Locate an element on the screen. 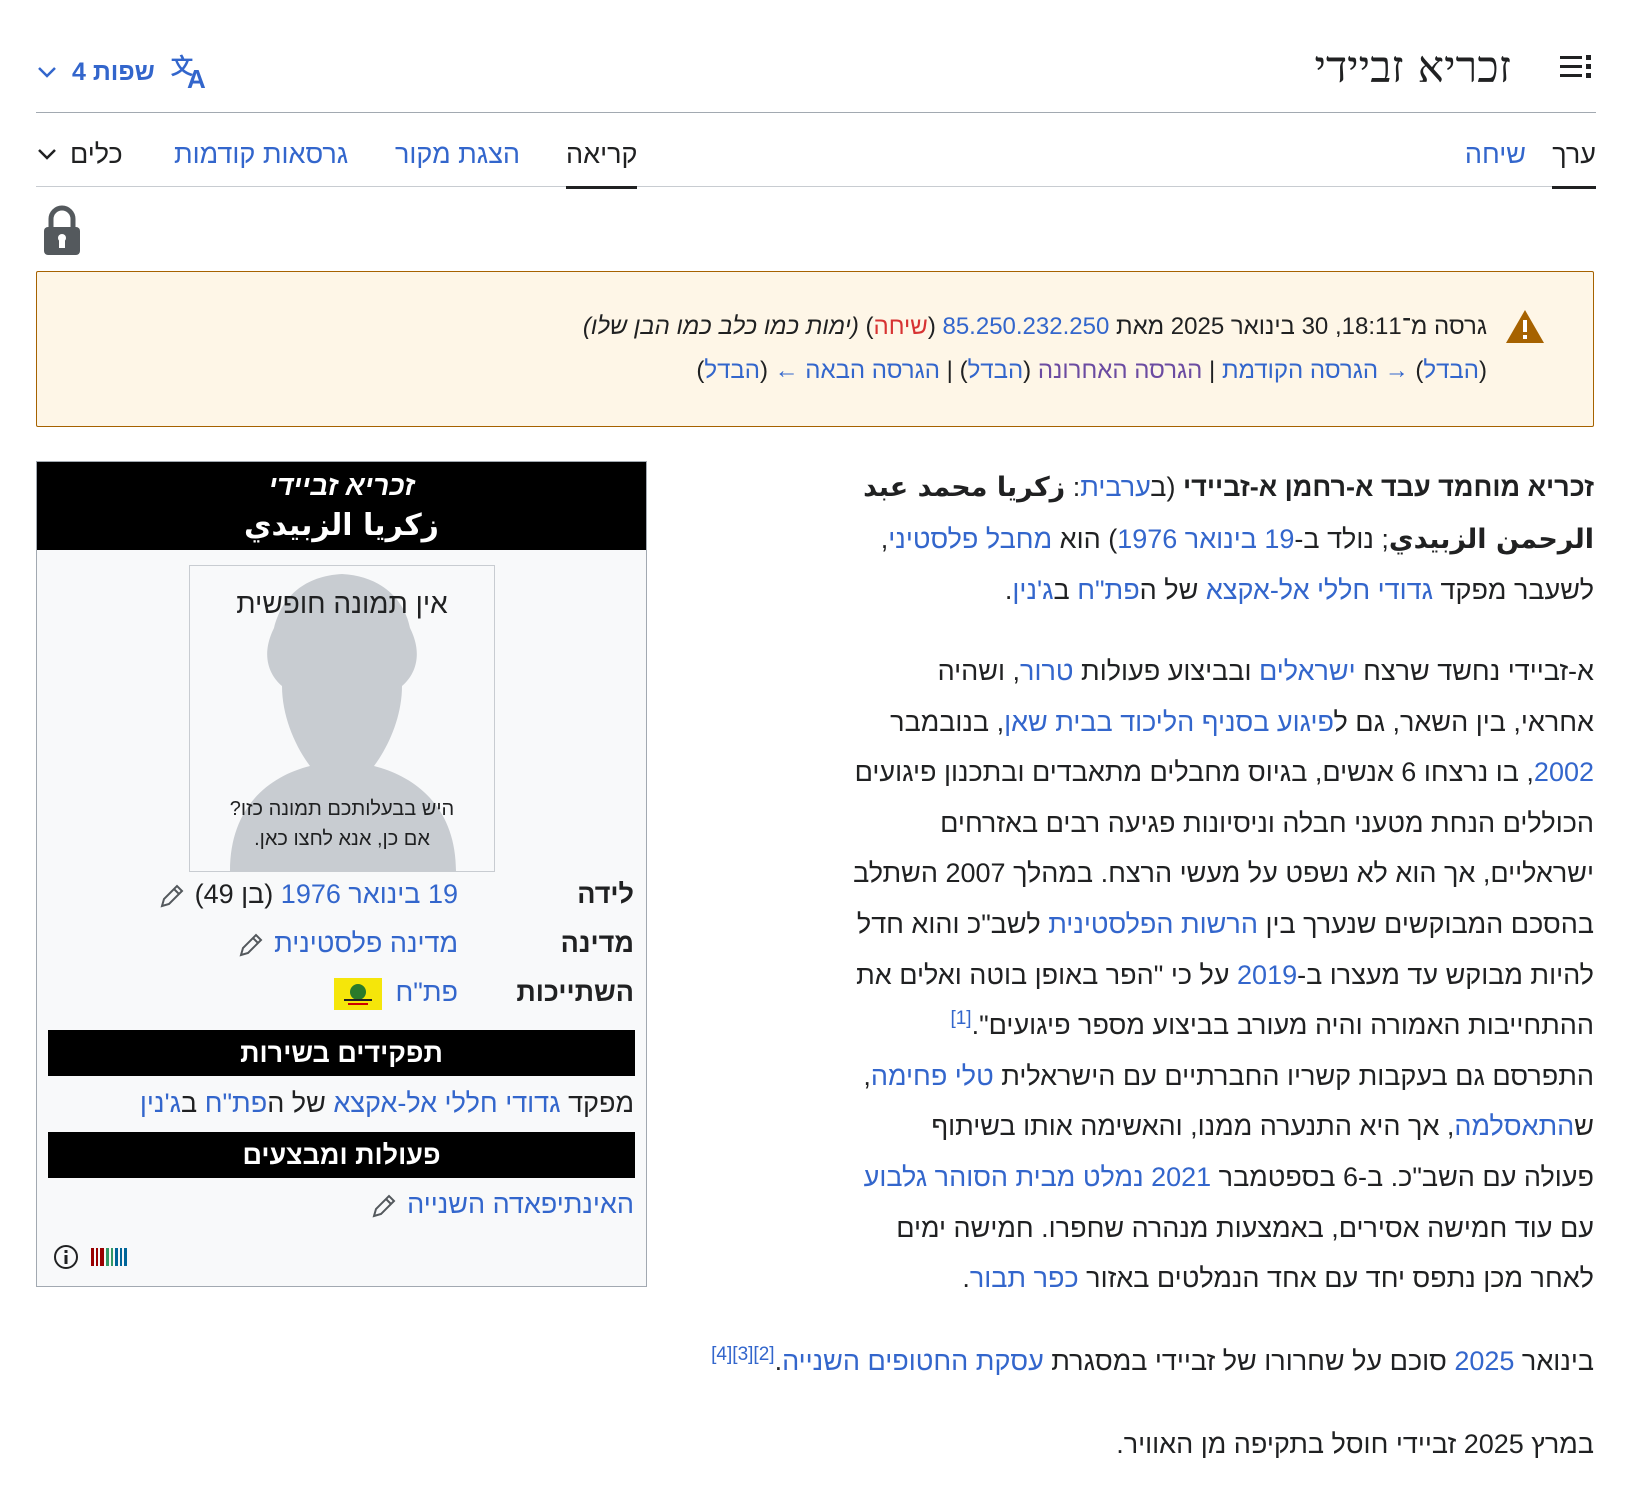 The width and height of the screenshot is (1630, 1508). role-prefix: מפקד is located at coordinates (601, 1103).